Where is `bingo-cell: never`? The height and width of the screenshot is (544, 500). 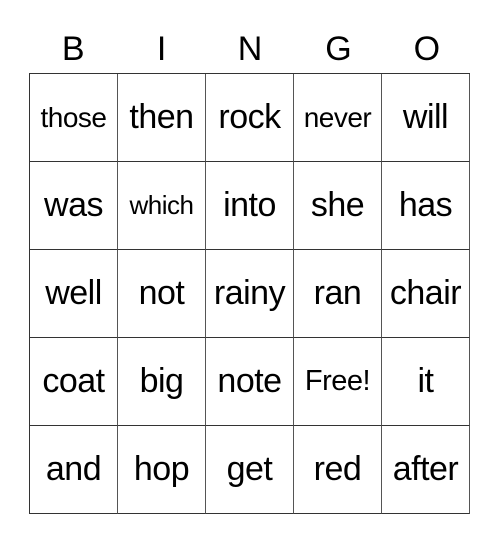 bingo-cell: never is located at coordinates (338, 118).